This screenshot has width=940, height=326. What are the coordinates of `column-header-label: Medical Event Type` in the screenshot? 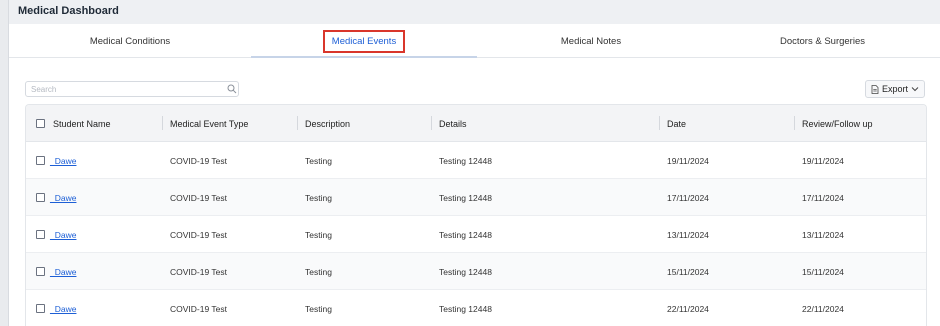 It's located at (209, 123).